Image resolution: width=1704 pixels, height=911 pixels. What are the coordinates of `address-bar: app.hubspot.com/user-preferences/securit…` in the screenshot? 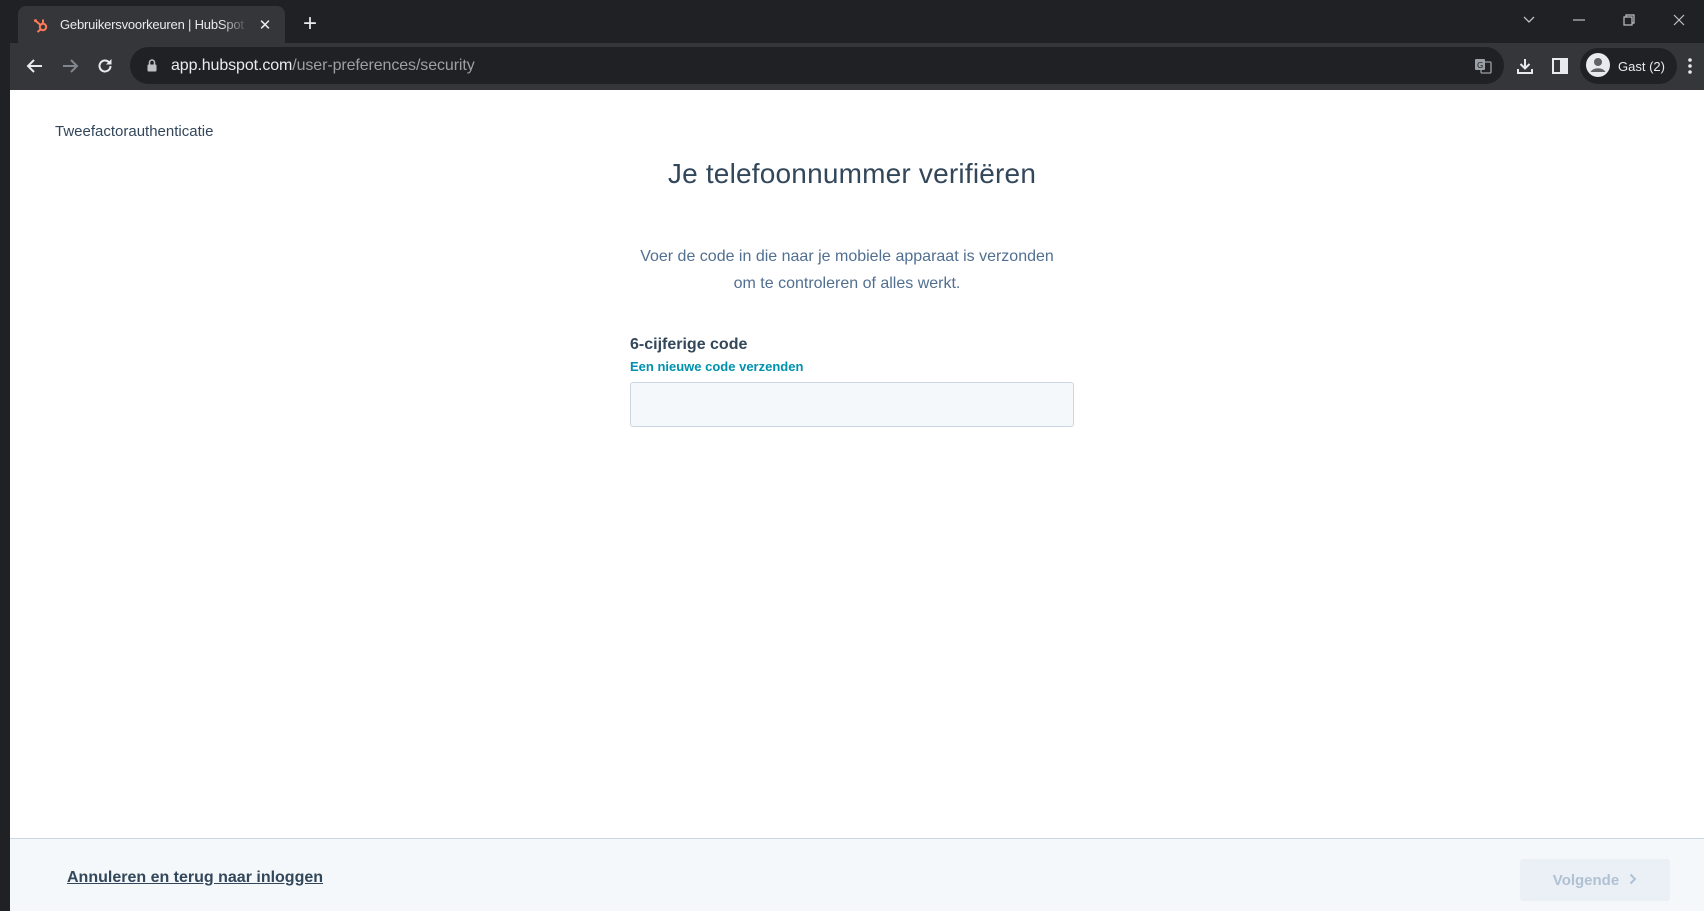 It's located at (817, 65).